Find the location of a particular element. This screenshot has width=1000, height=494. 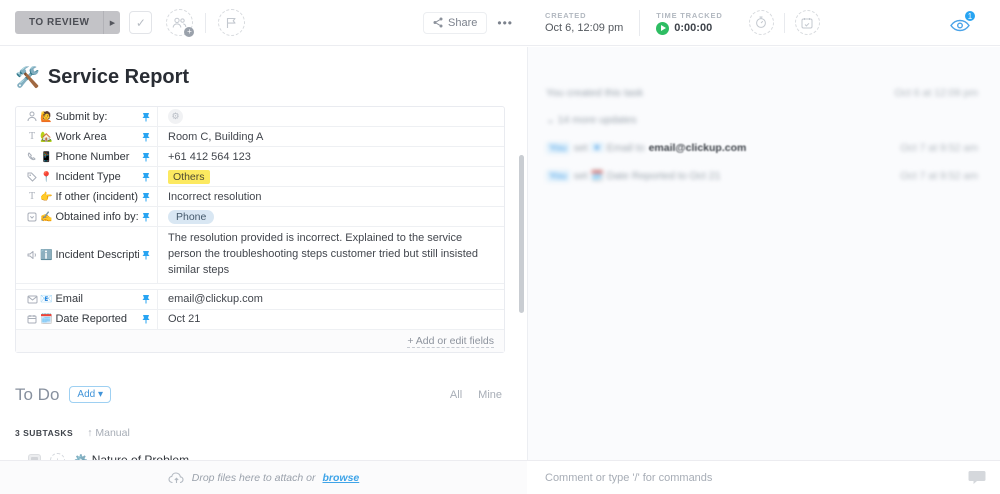

add-or-edit-fields-link: + Add or edit fields is located at coordinates (450, 341).